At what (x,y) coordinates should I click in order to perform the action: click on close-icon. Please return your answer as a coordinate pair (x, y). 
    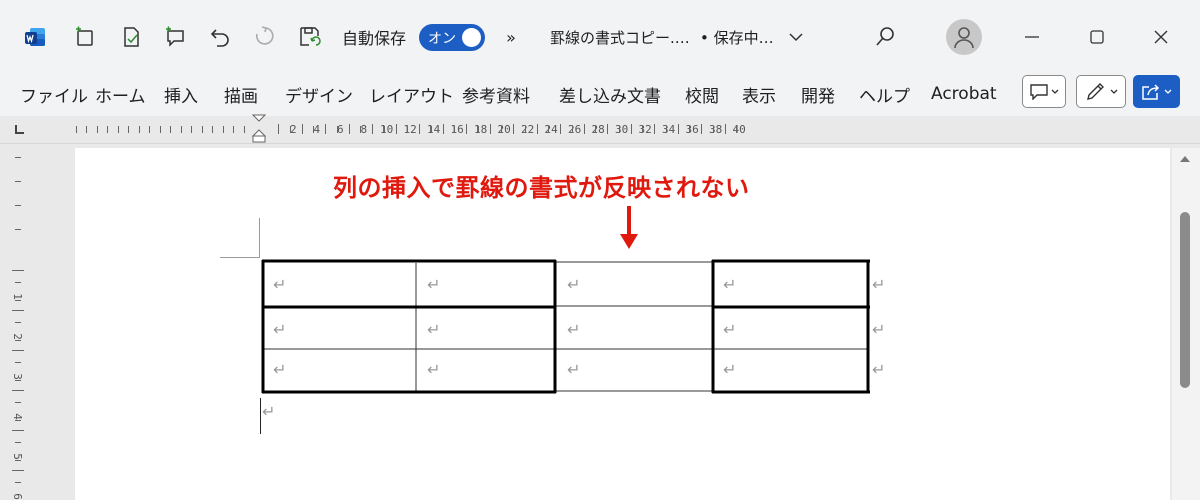
    Looking at the image, I should click on (1161, 37).